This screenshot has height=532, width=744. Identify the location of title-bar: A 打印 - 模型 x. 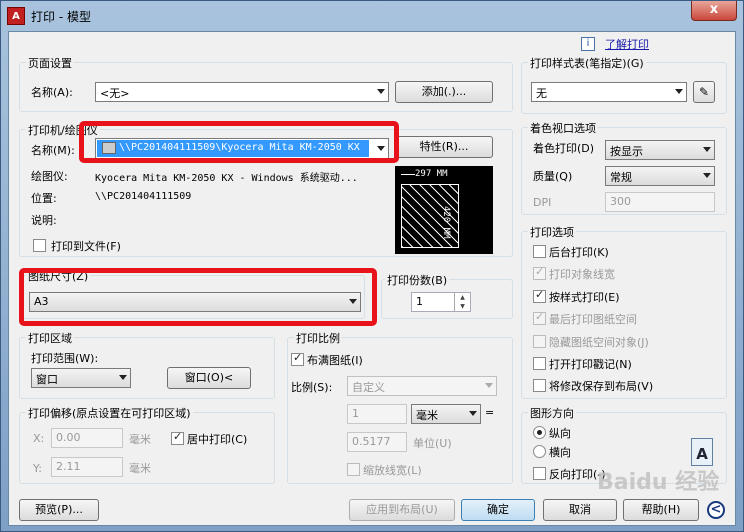
(372, 16).